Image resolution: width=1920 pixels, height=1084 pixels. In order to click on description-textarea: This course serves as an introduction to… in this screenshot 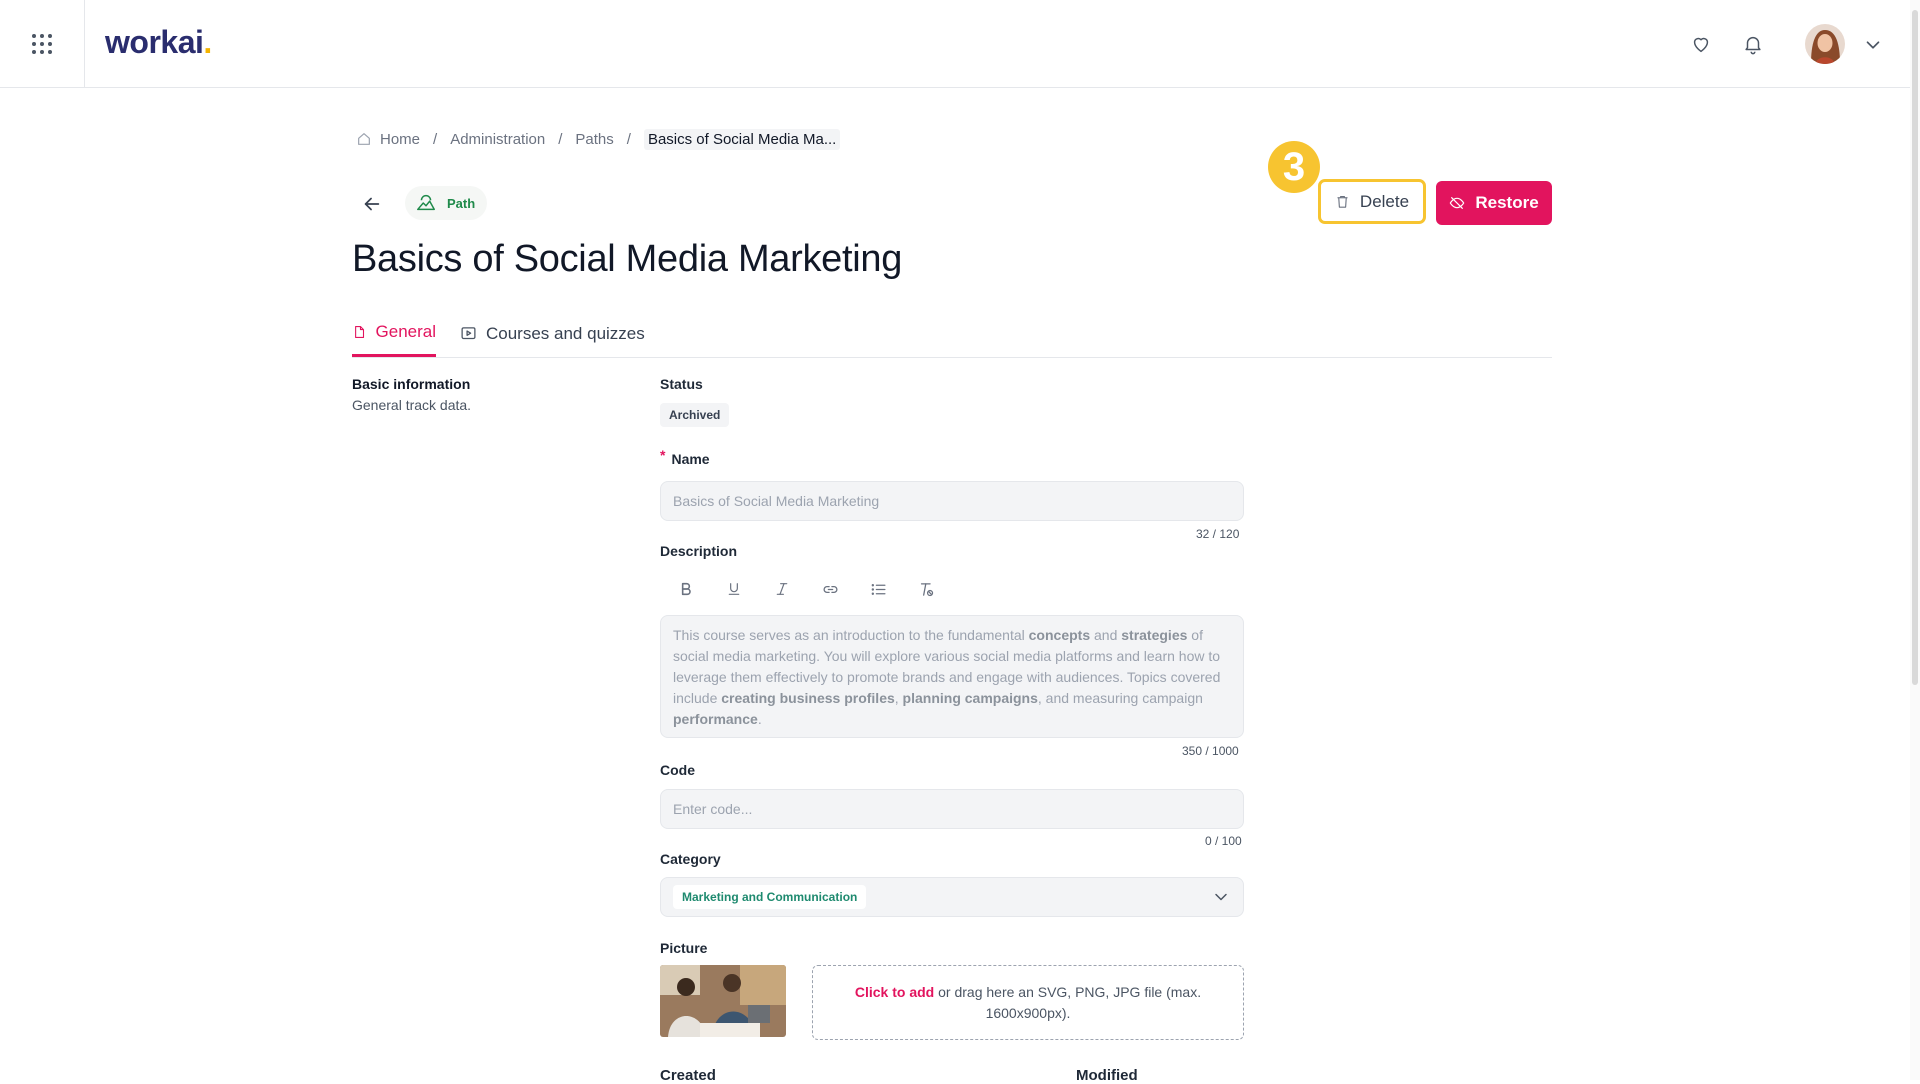, I will do `click(952, 676)`.